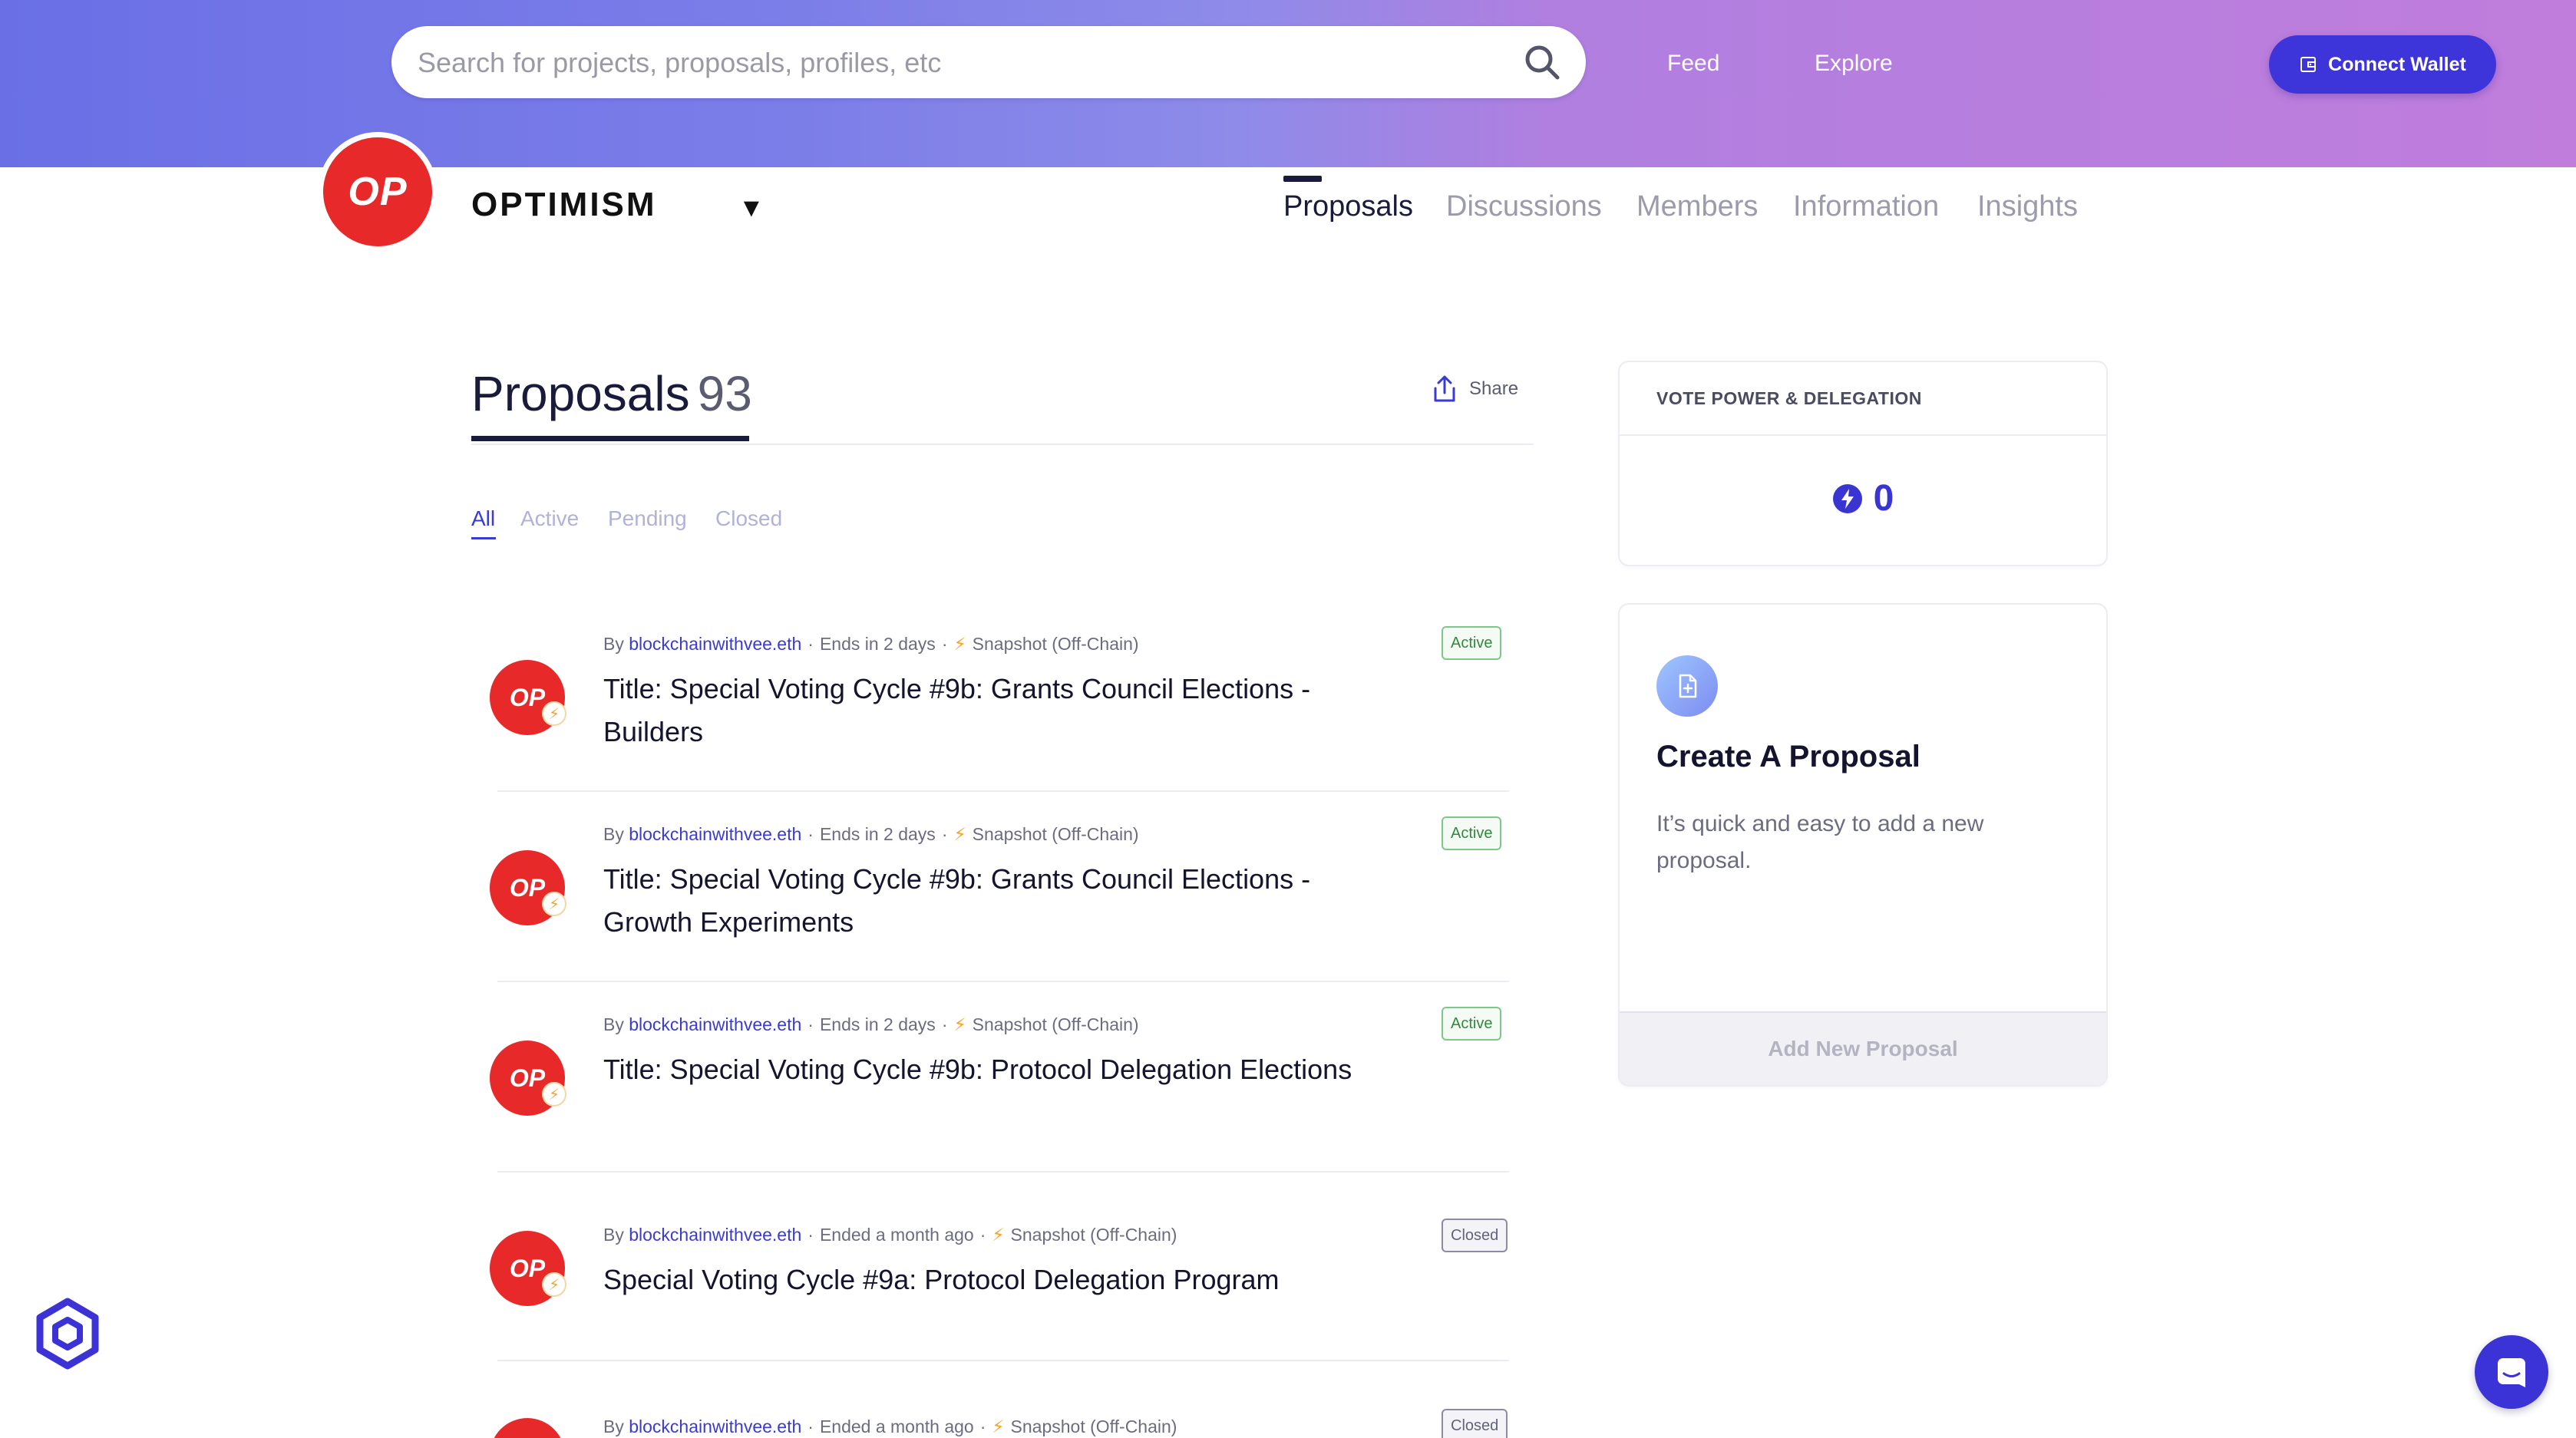 Image resolution: width=2576 pixels, height=1438 pixels. Describe the element at coordinates (1863, 463) in the screenshot. I see `vote-power-card: VOTE POWER & DELEGATION 0` at that location.